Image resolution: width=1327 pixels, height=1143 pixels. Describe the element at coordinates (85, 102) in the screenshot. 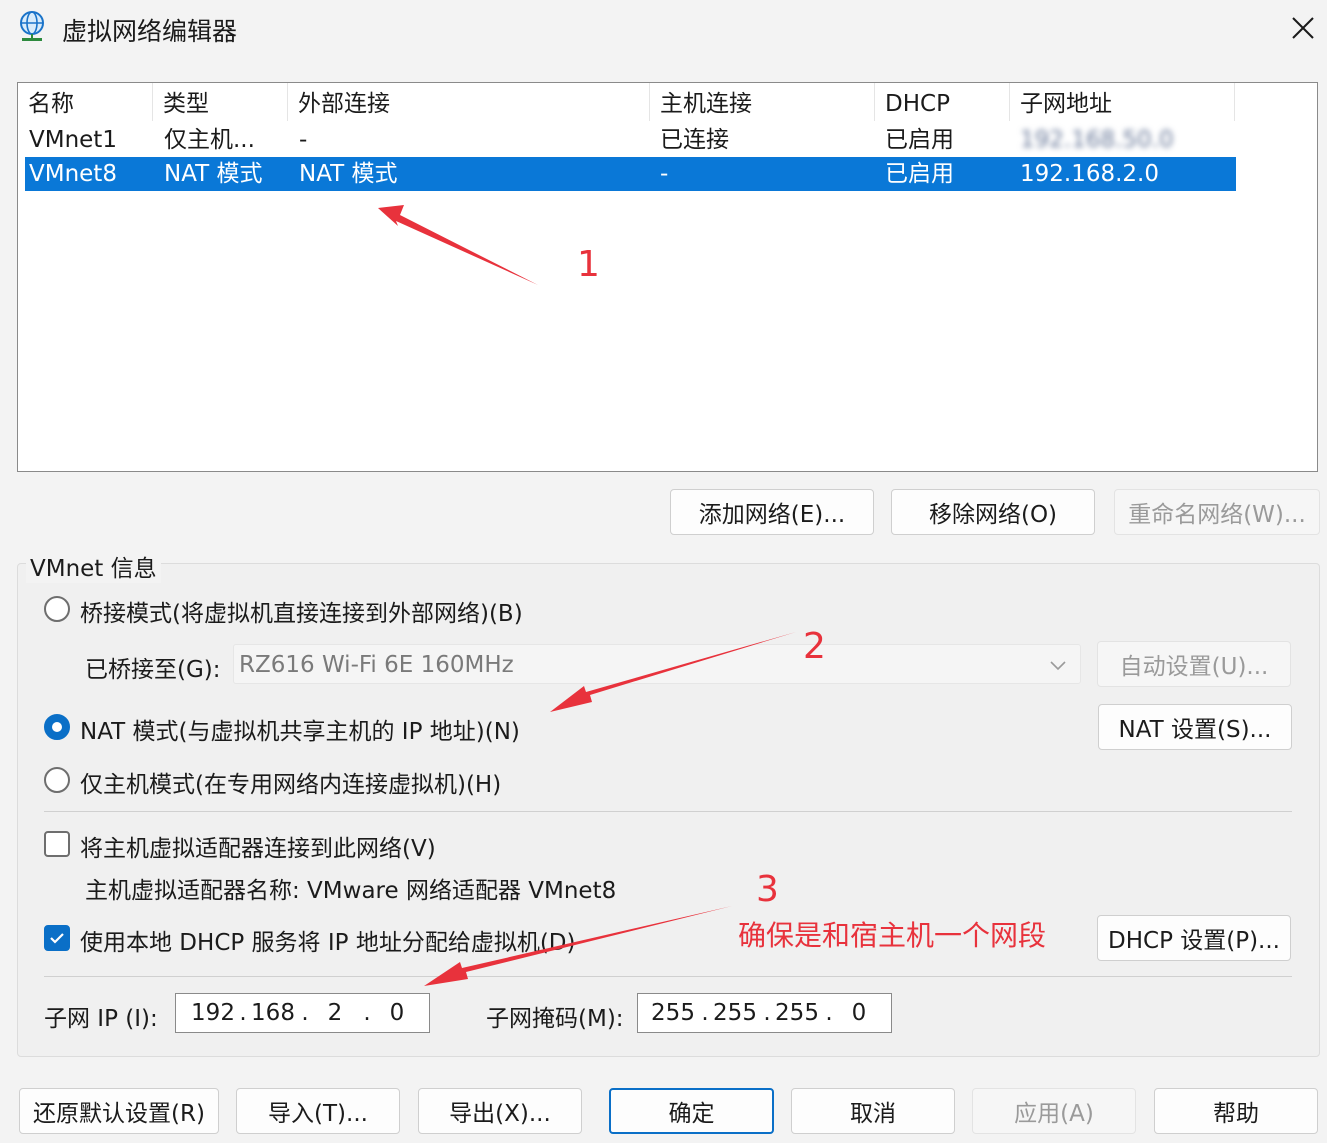

I see `column-header-name: 名称` at that location.